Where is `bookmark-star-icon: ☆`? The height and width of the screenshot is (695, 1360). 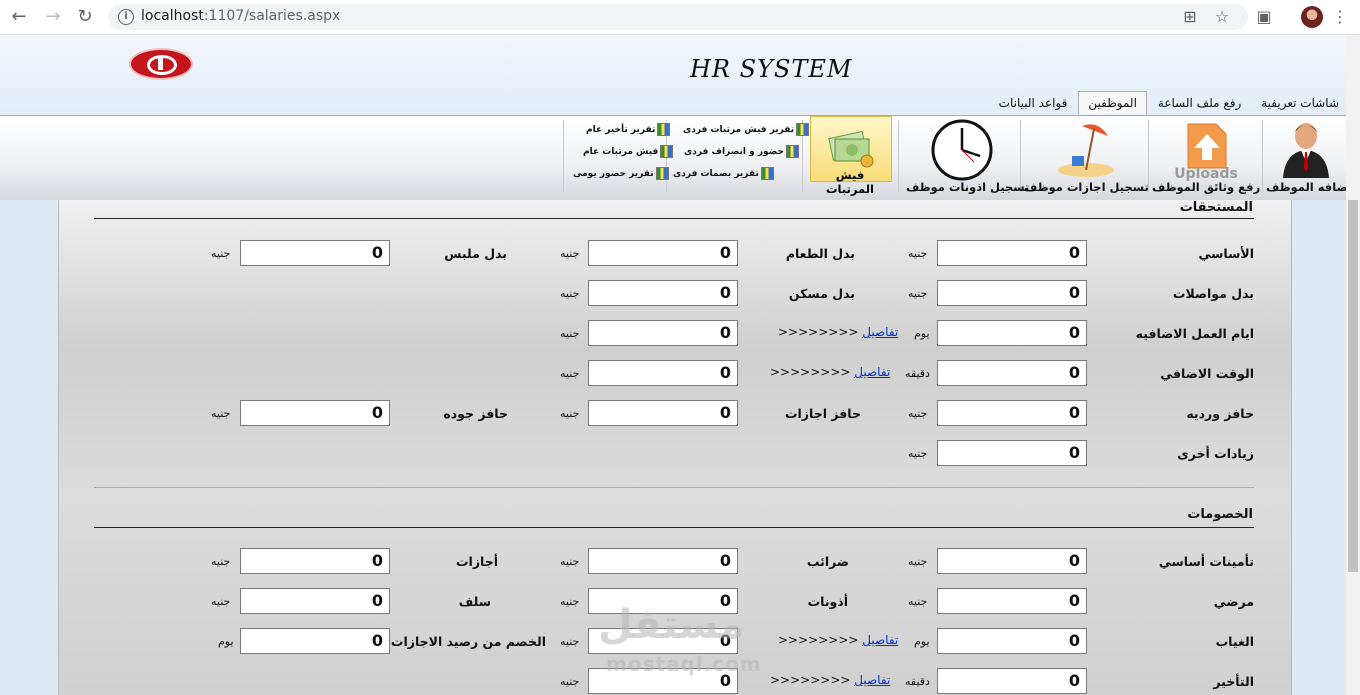 bookmark-star-icon: ☆ is located at coordinates (1222, 17).